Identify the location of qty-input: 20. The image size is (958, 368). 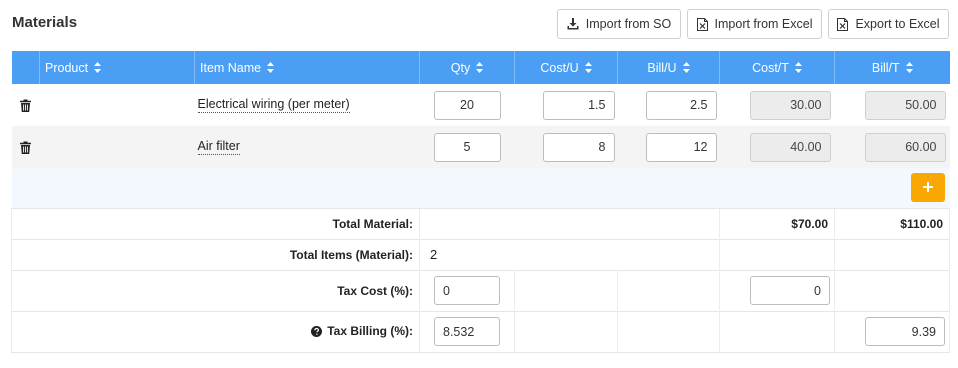
(467, 105).